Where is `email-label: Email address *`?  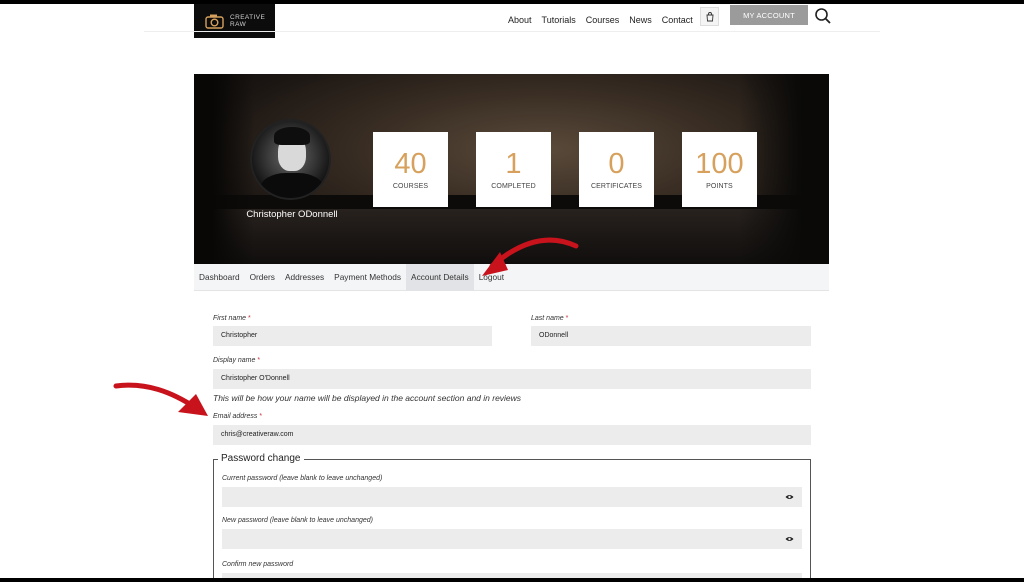
email-label: Email address * is located at coordinates (238, 416).